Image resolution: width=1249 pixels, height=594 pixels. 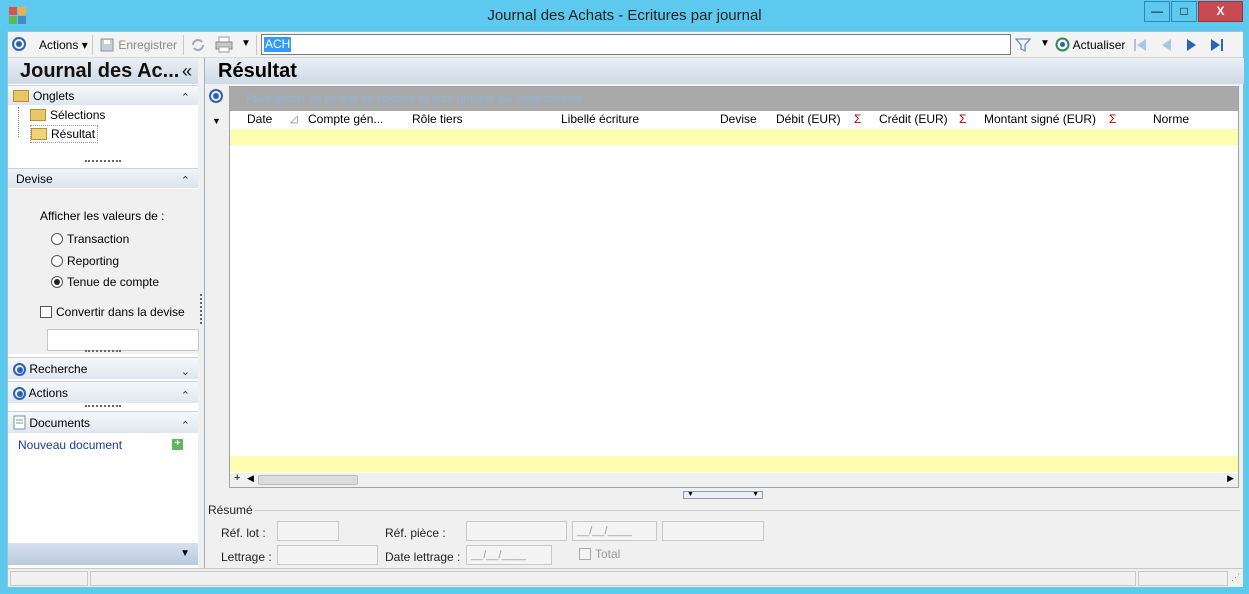 What do you see at coordinates (39, 134) in the screenshot?
I see `open-folder-icon` at bounding box center [39, 134].